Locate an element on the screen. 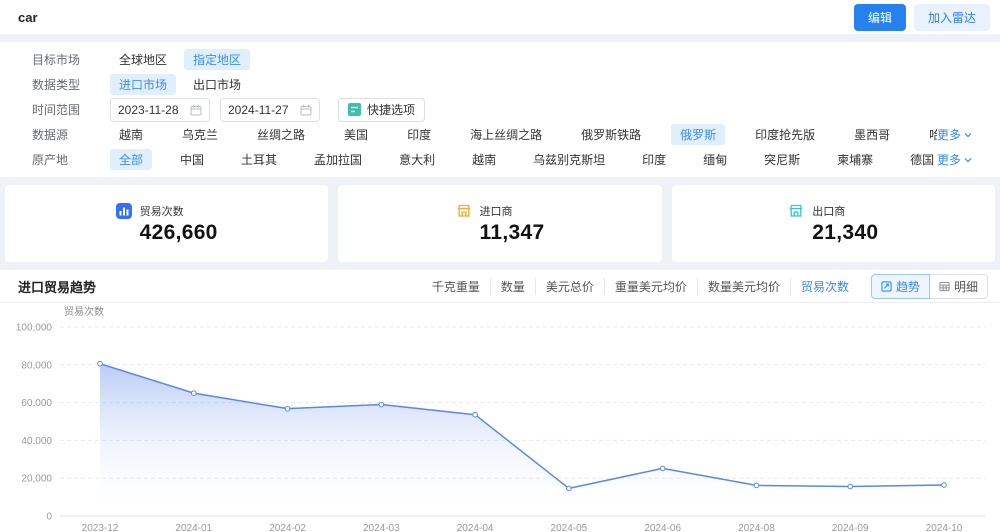 Image resolution: width=1000 pixels, height=532 pixels. filter-option: 意大利 is located at coordinates (417, 159).